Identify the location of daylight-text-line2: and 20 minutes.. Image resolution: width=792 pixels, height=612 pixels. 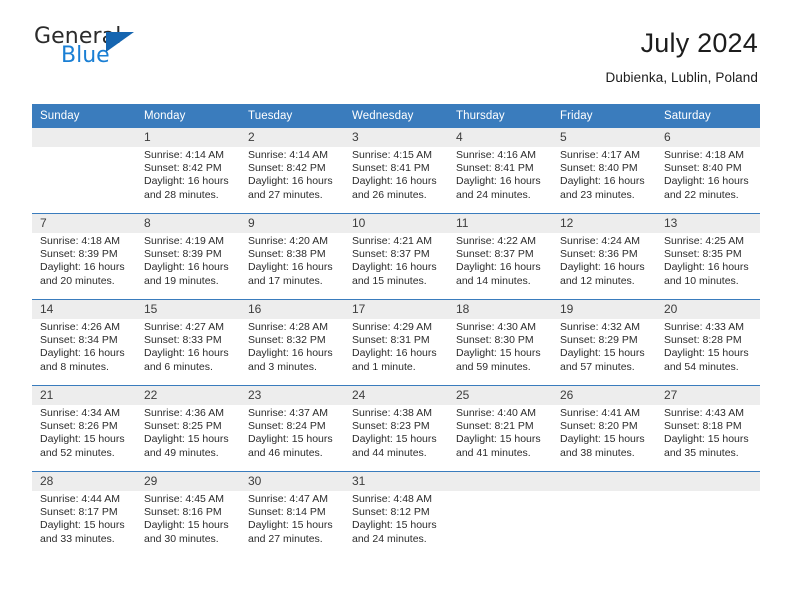
(77, 280).